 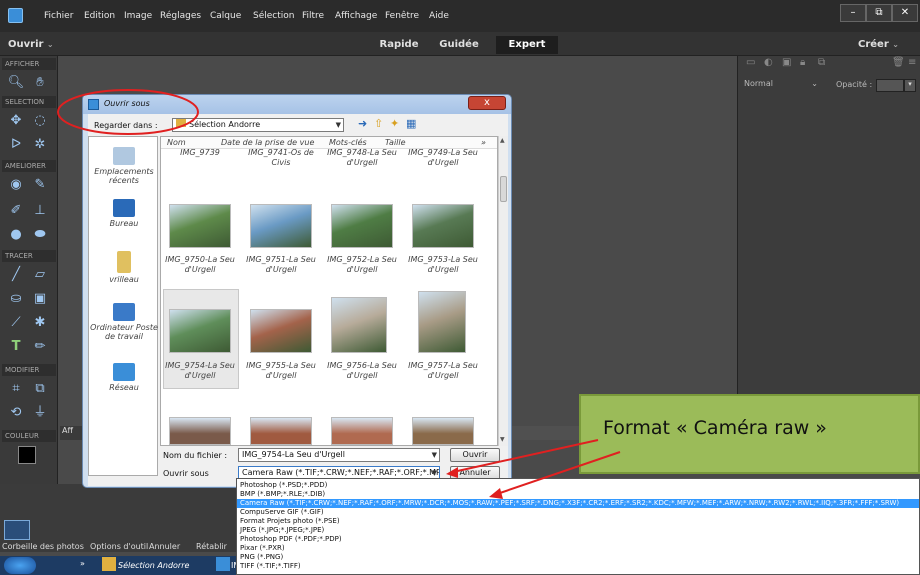 What do you see at coordinates (905, 13) in the screenshot?
I see `close-window-button: ✕` at bounding box center [905, 13].